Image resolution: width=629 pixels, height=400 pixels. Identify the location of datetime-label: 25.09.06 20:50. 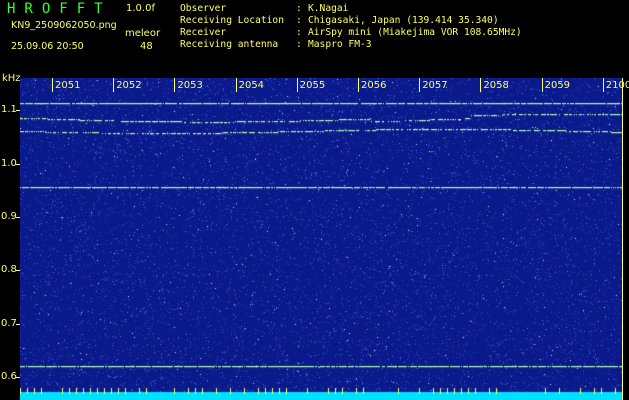
(47, 46).